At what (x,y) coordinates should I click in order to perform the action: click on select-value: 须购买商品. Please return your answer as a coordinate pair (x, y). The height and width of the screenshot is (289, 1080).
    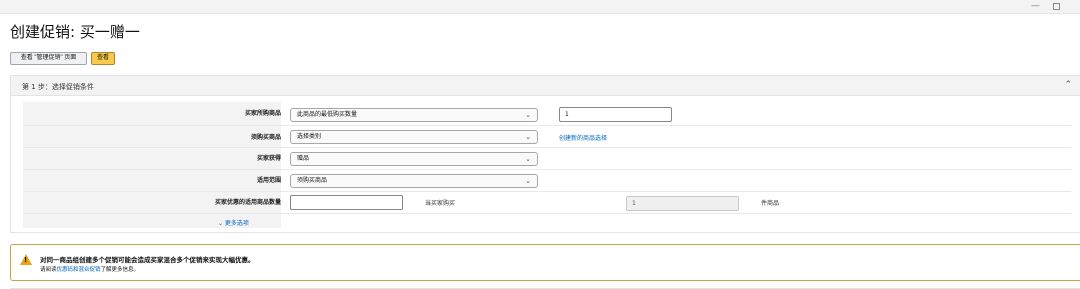
    Looking at the image, I should click on (312, 180).